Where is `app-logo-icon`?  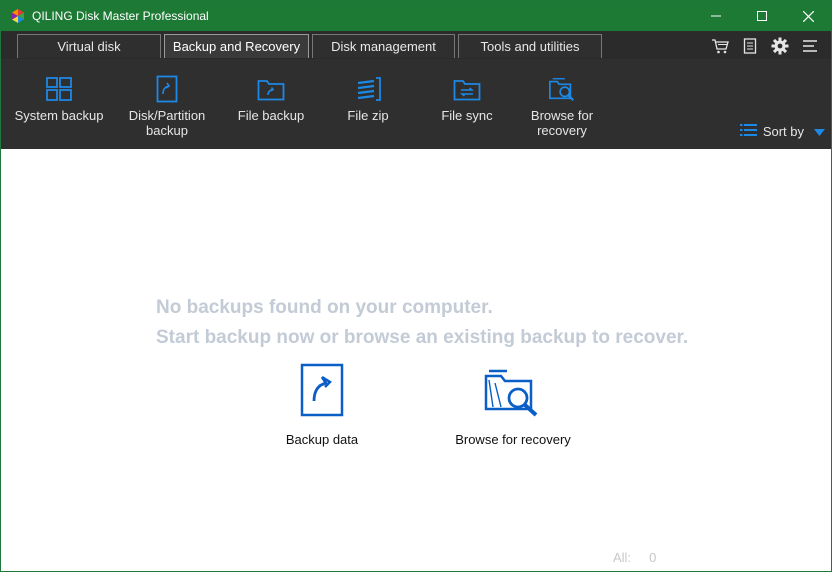 app-logo-icon is located at coordinates (18, 16).